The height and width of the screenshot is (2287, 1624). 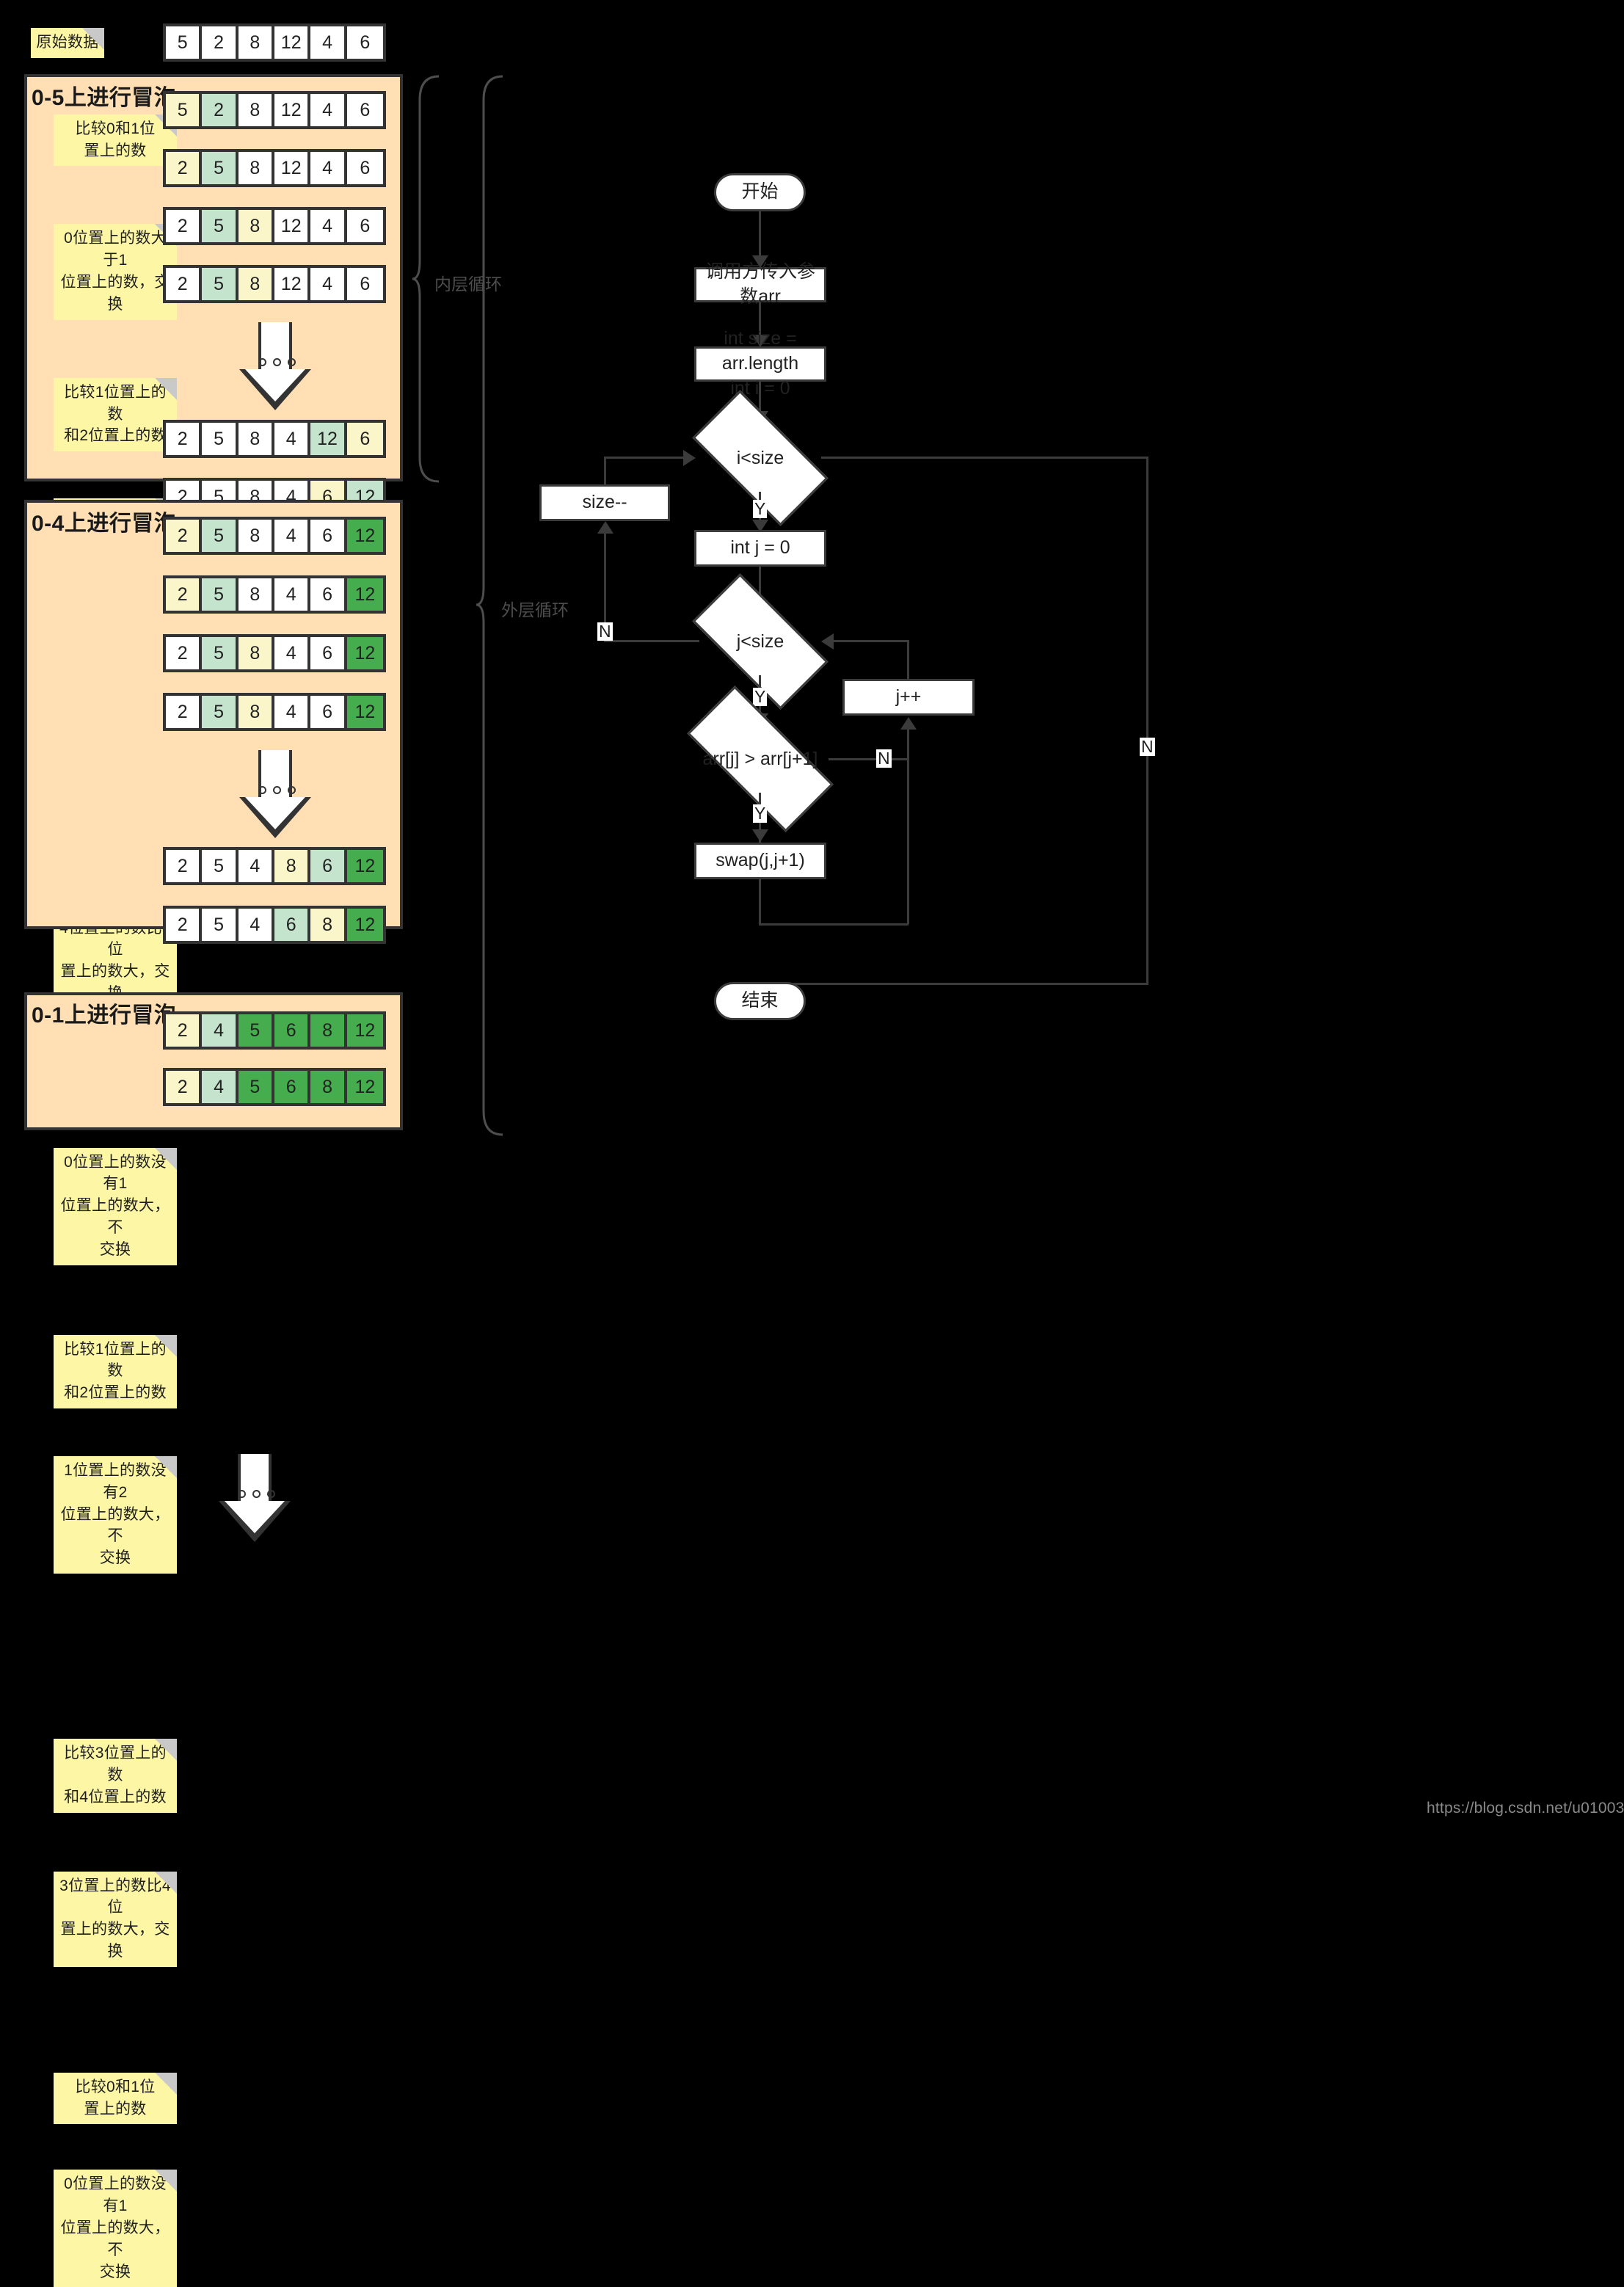 What do you see at coordinates (115, 1206) in the screenshot?
I see `step-note: 0位置上的数没有1 位置上的数大，不 交换` at bounding box center [115, 1206].